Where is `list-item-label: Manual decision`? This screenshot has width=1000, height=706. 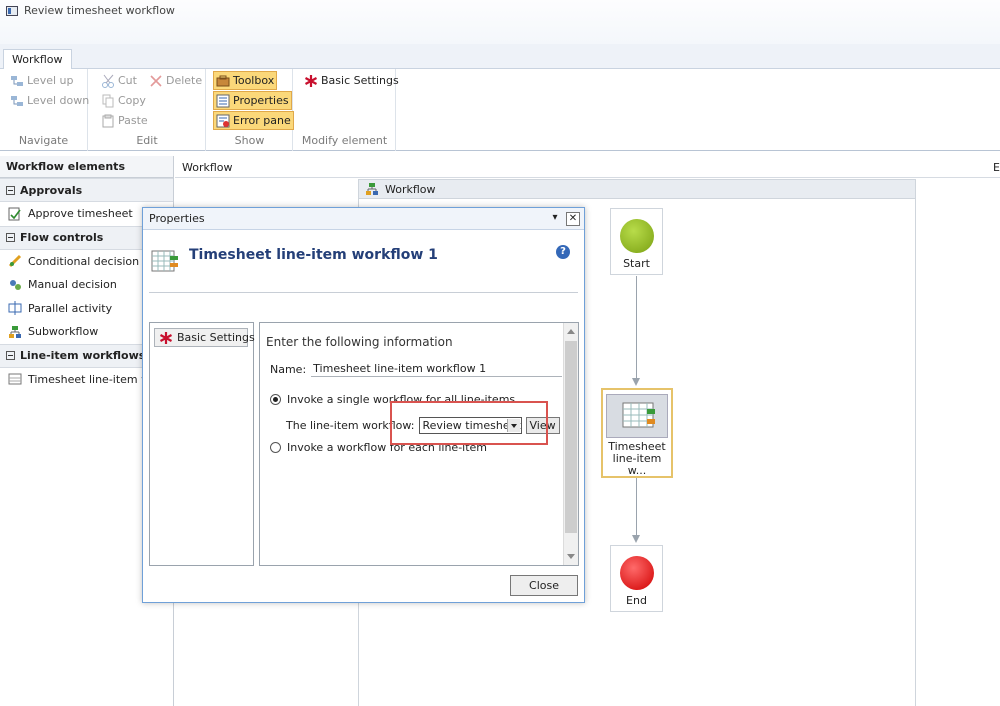 list-item-label: Manual decision is located at coordinates (72, 285).